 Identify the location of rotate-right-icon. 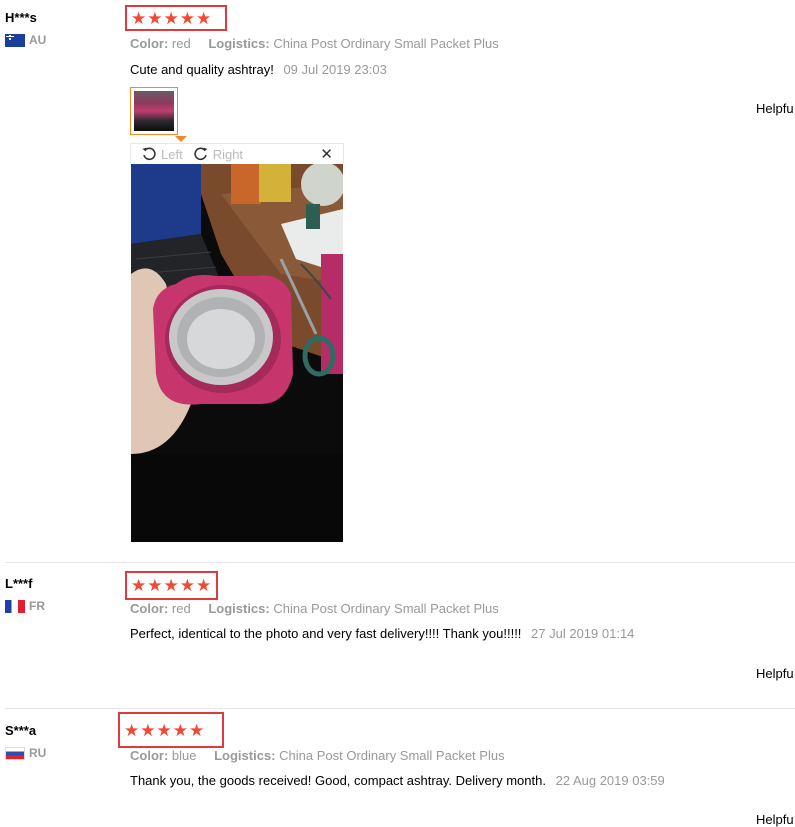
(201, 154).